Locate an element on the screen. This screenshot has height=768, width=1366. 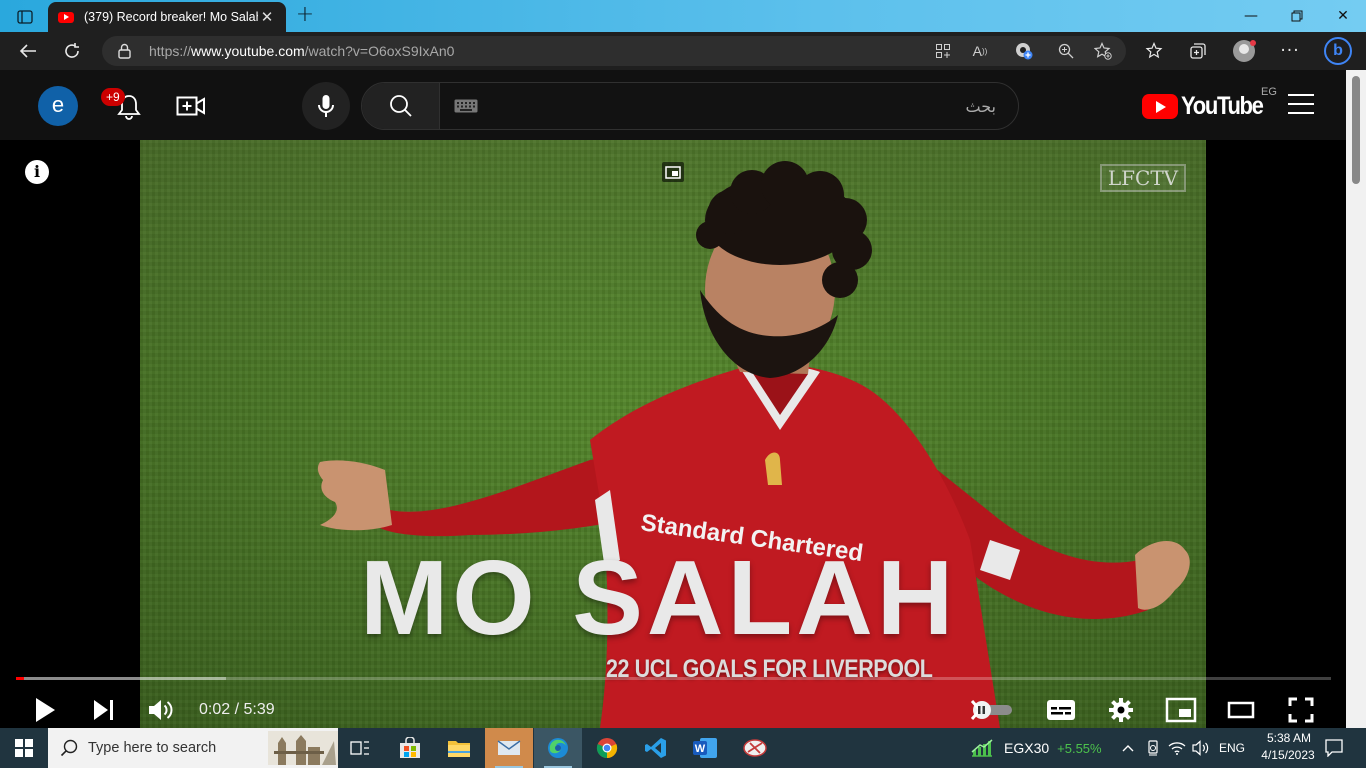
mute-button is located at coordinates (161, 710).